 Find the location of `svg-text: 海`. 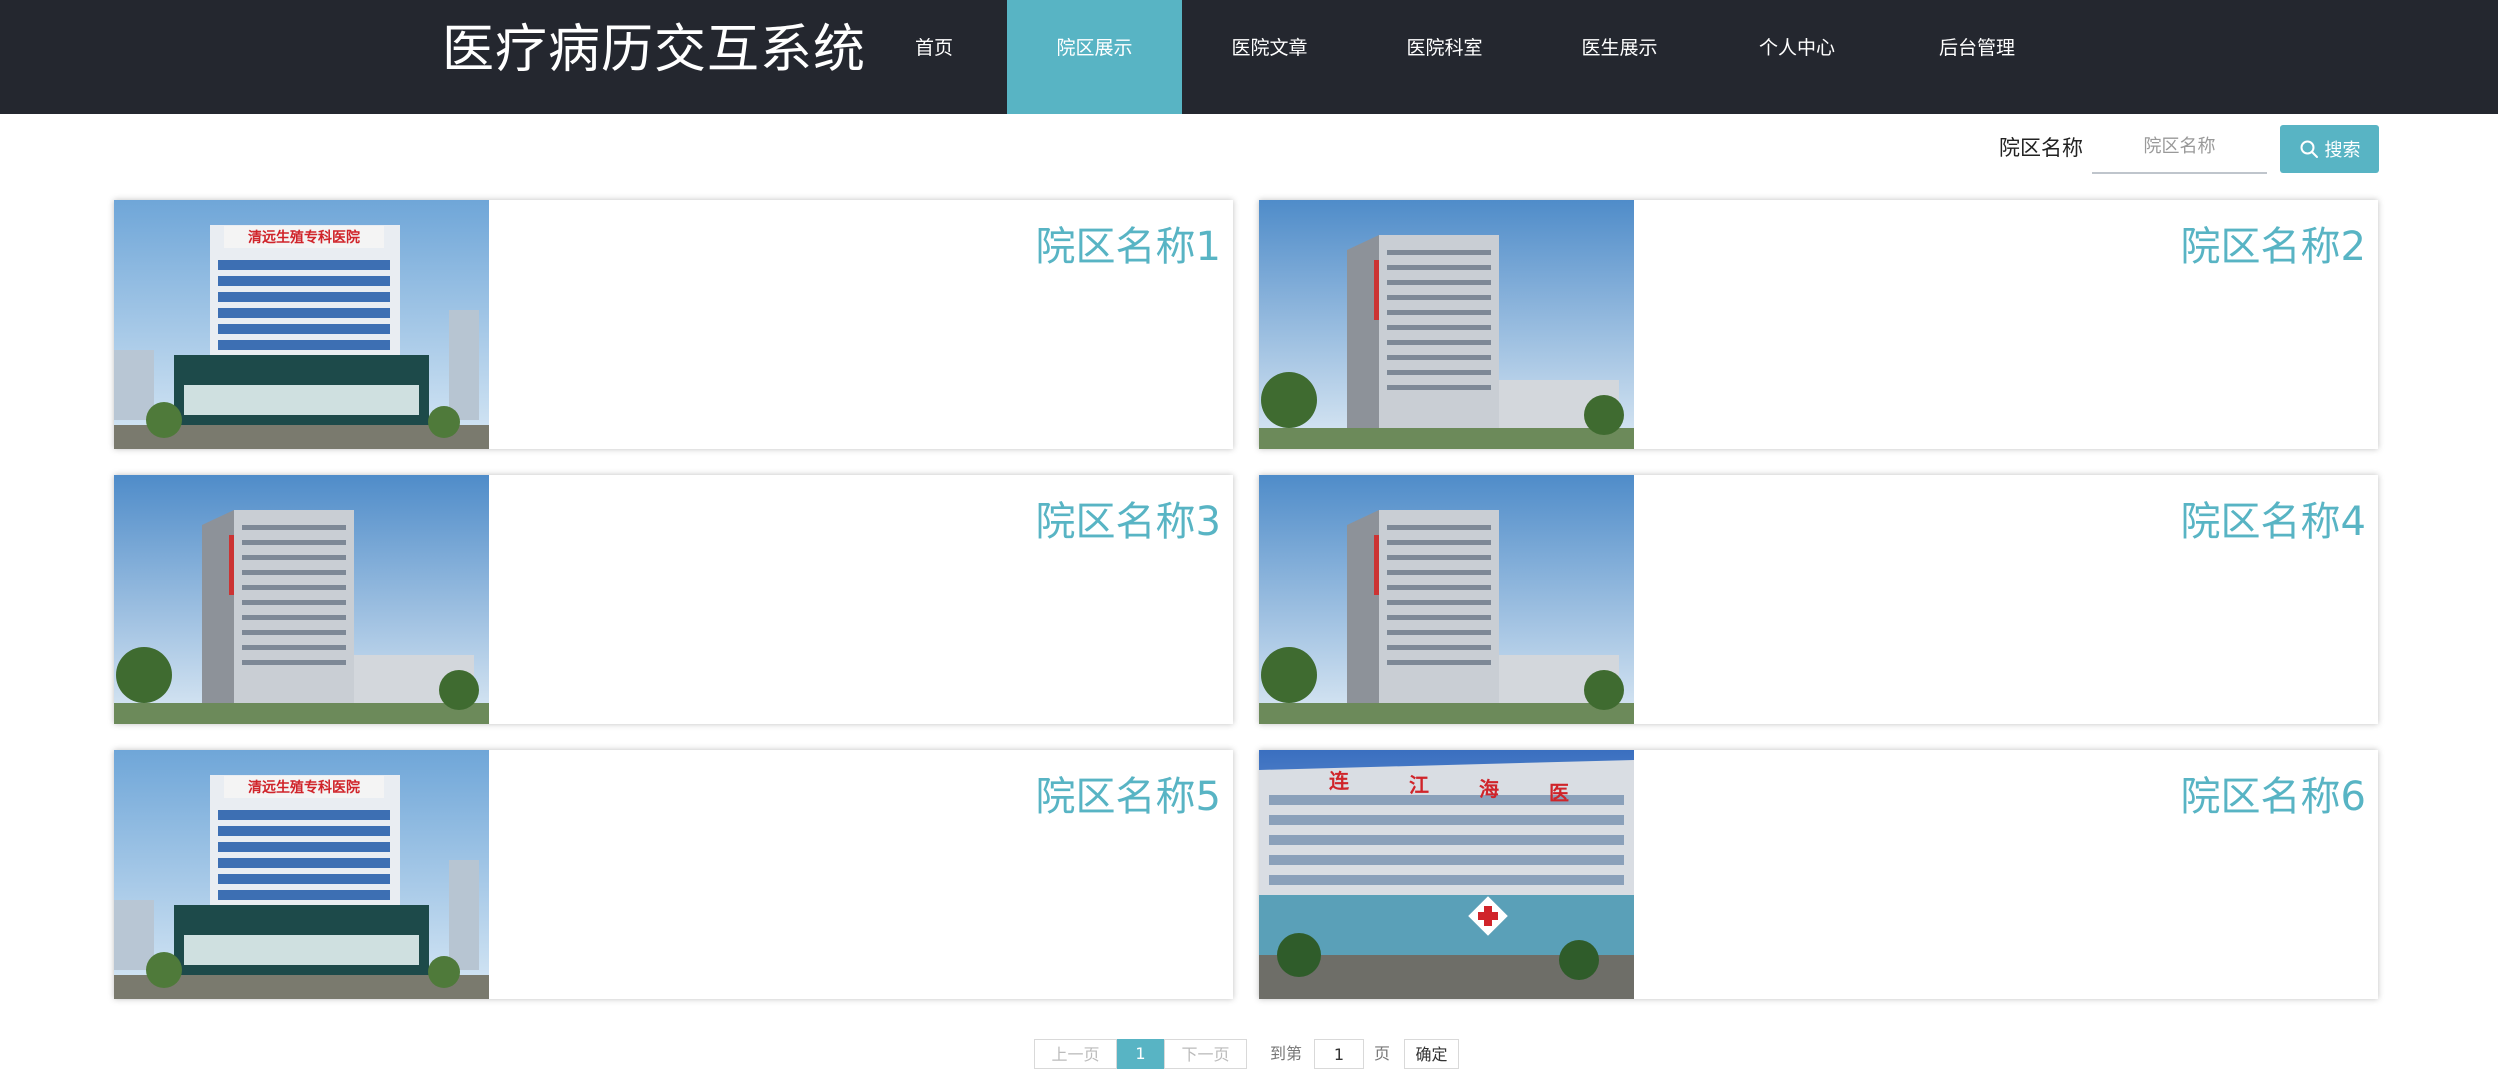

svg-text: 海 is located at coordinates (1489, 789).